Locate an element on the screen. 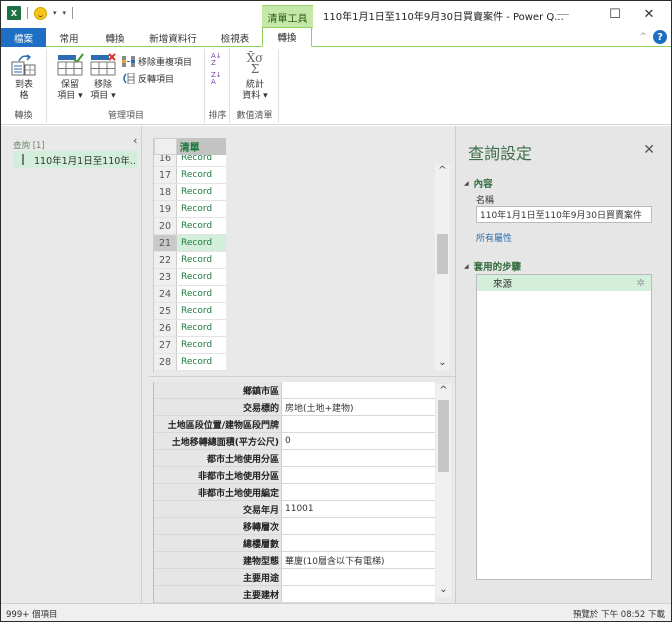  close-button: ✕ is located at coordinates (649, 14).